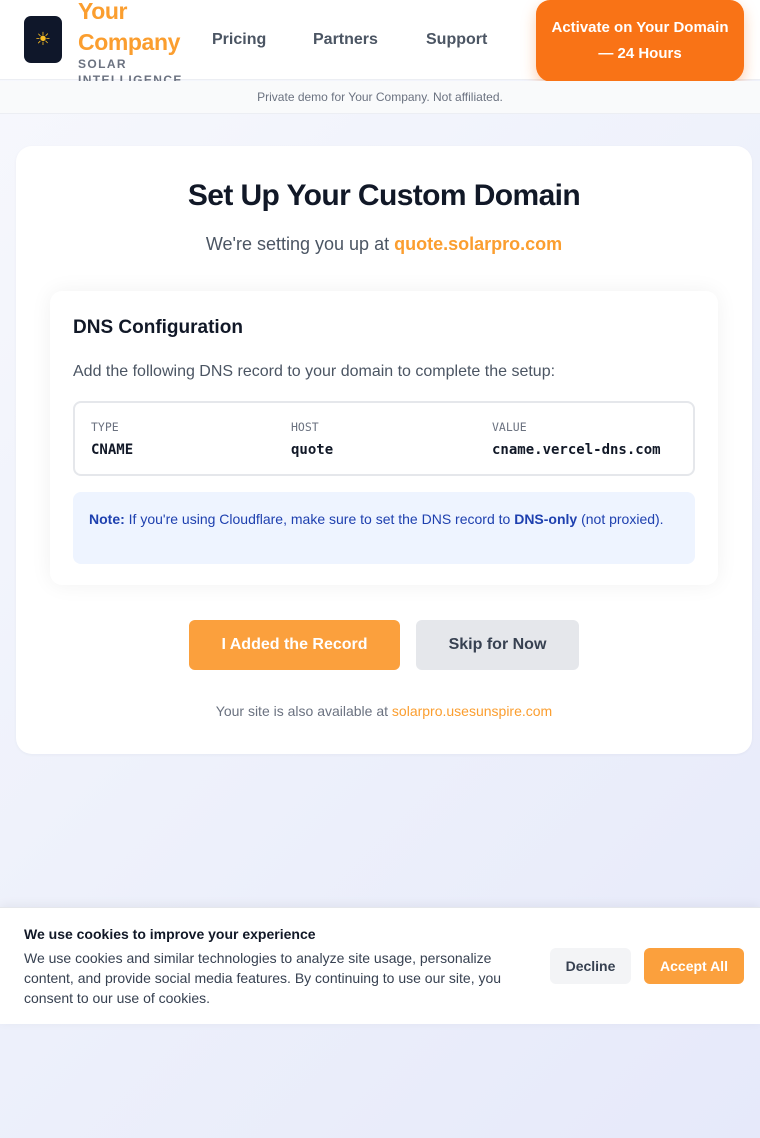 Image resolution: width=760 pixels, height=1138 pixels. Describe the element at coordinates (590, 966) in the screenshot. I see `decline-cookies-button: Decline` at that location.